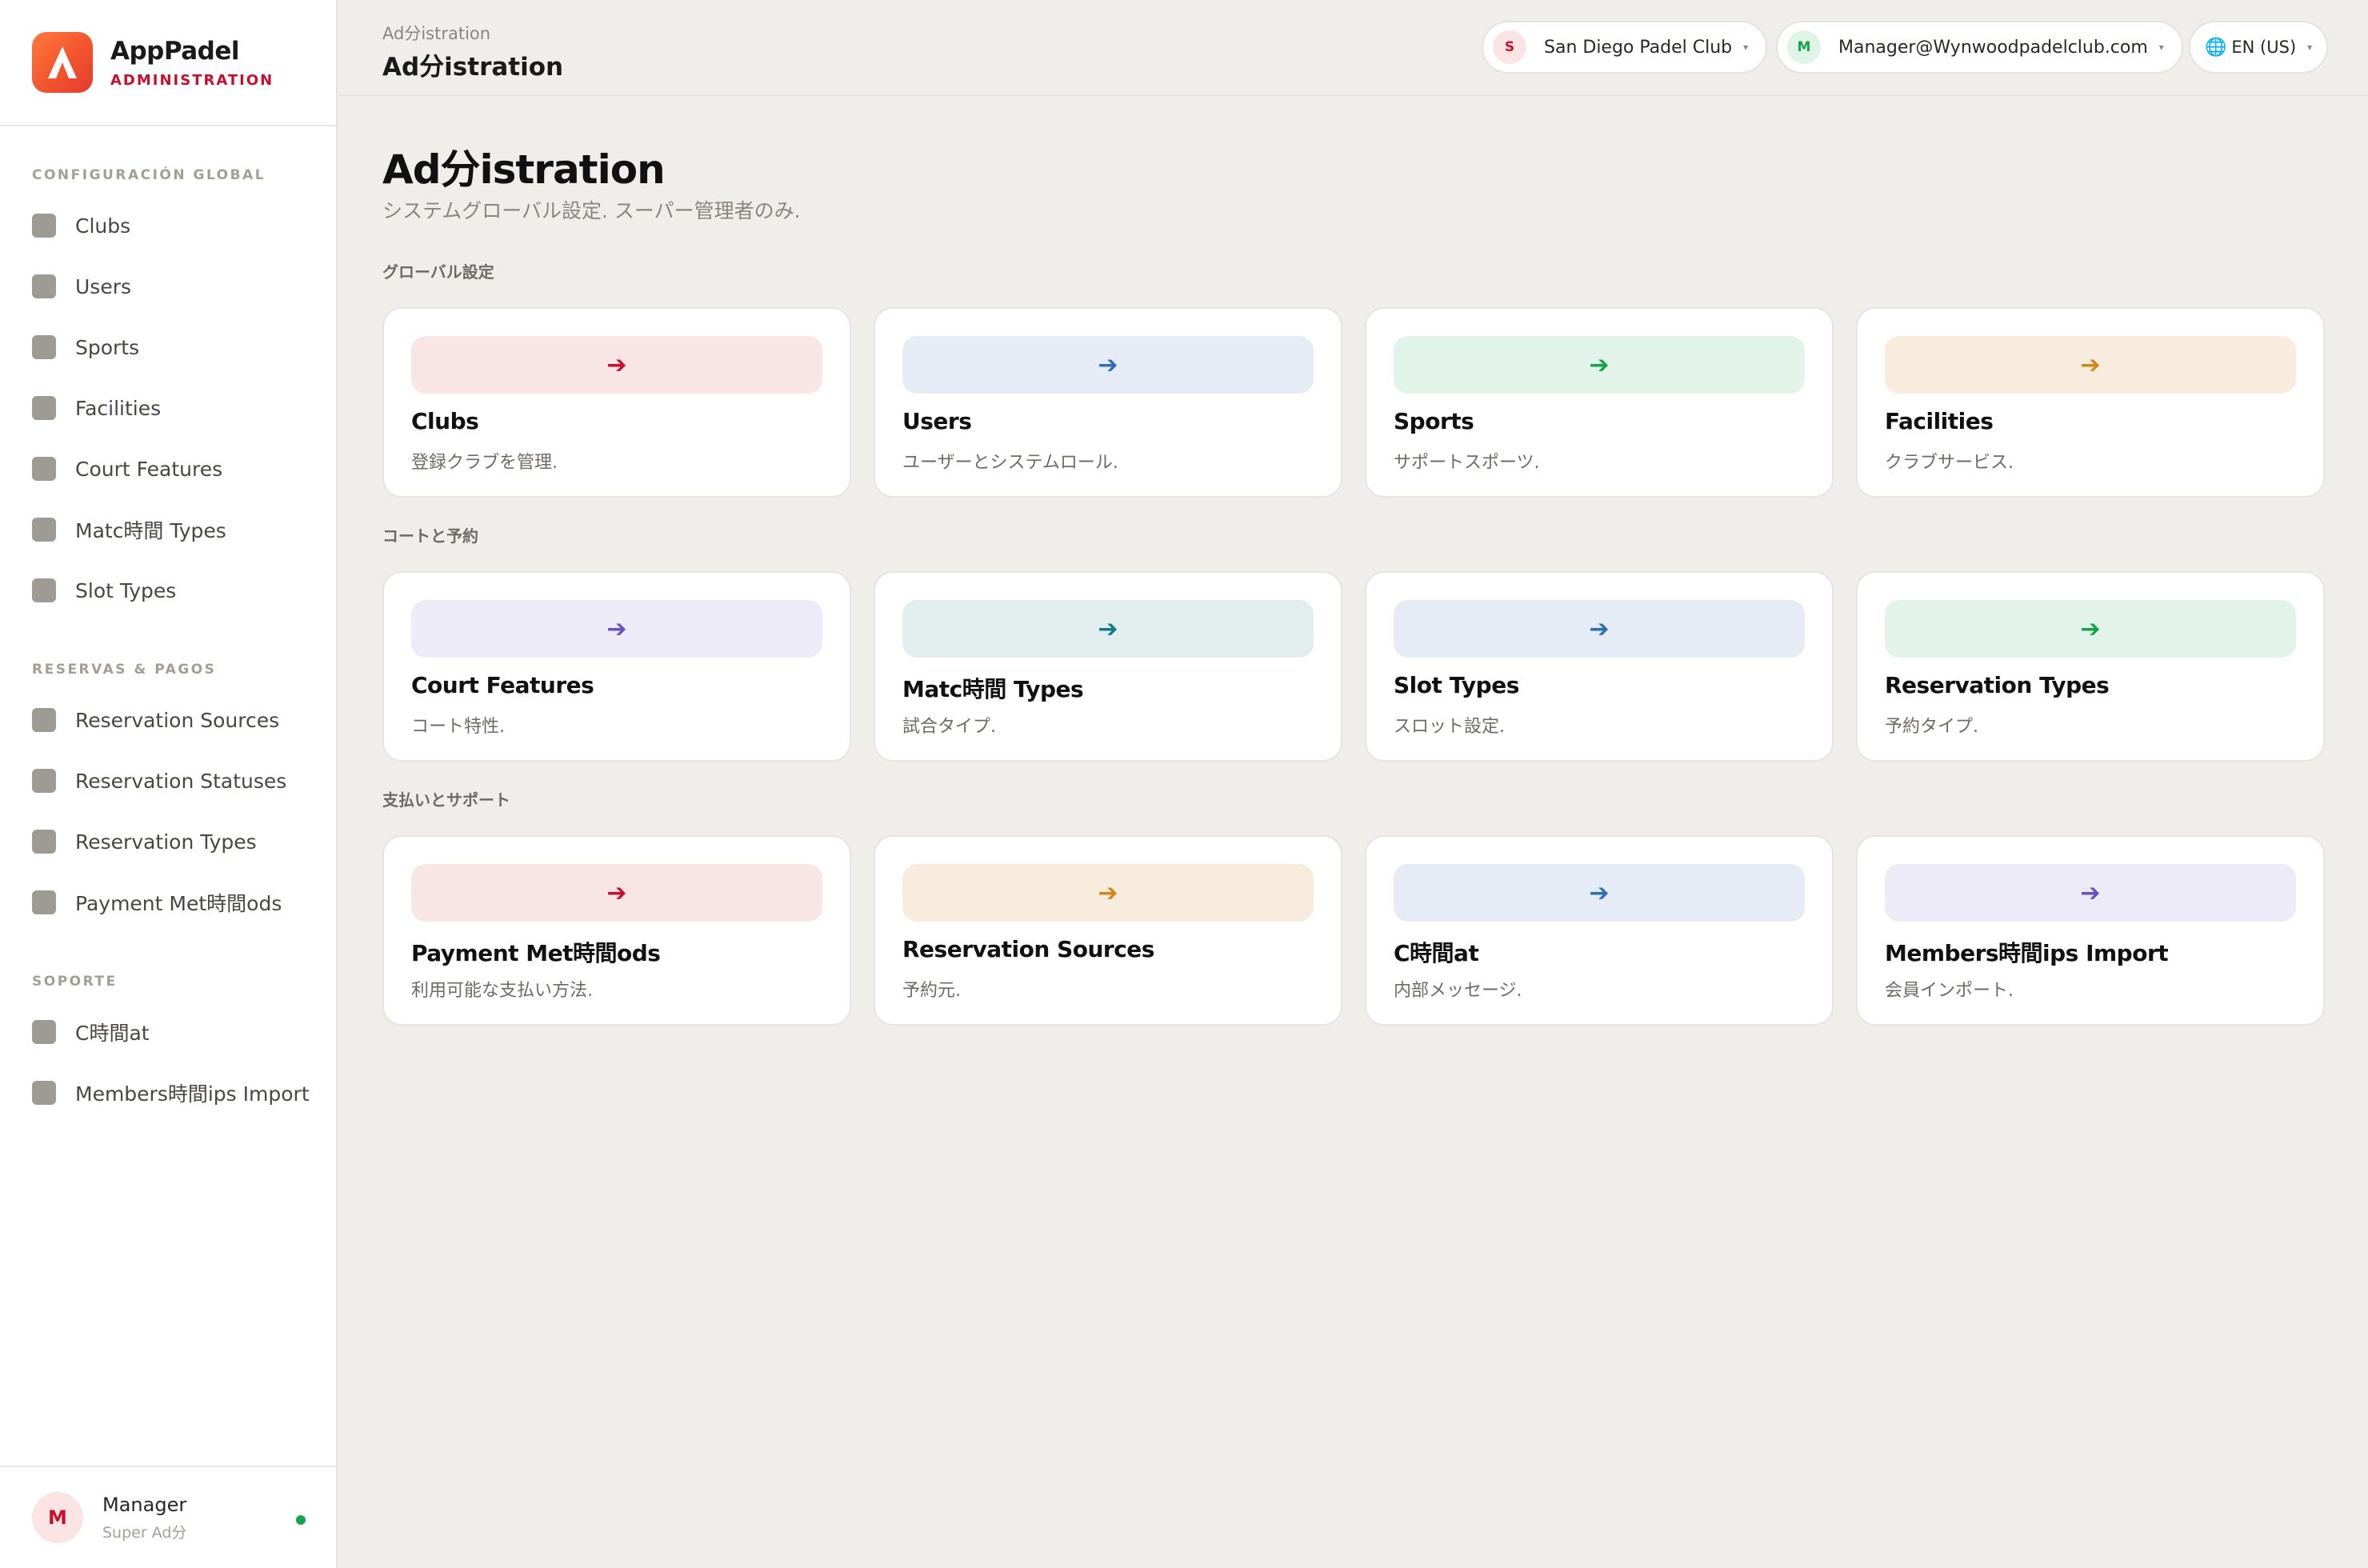 The height and width of the screenshot is (1568, 2368). I want to click on card-clubs: ➔ Clubs 登録クラブを管理., so click(616, 402).